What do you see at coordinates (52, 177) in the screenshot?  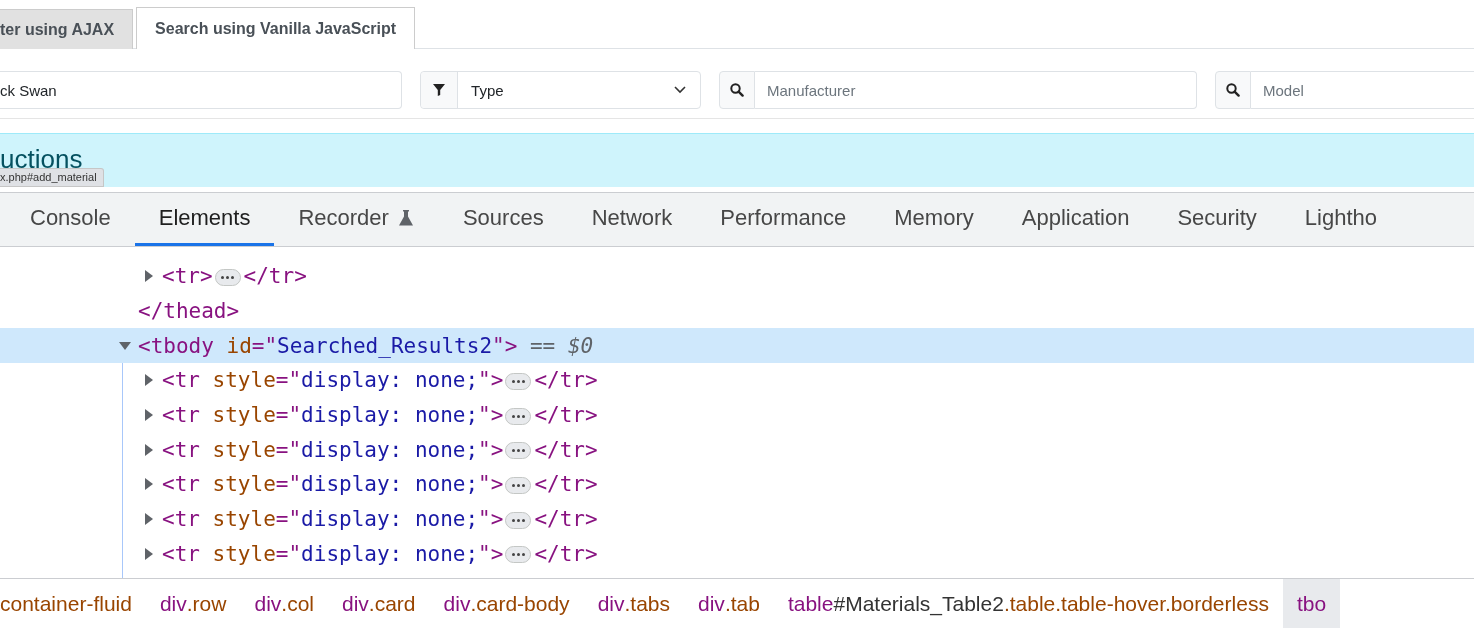 I see `link-tooltip: x.php#add_material` at bounding box center [52, 177].